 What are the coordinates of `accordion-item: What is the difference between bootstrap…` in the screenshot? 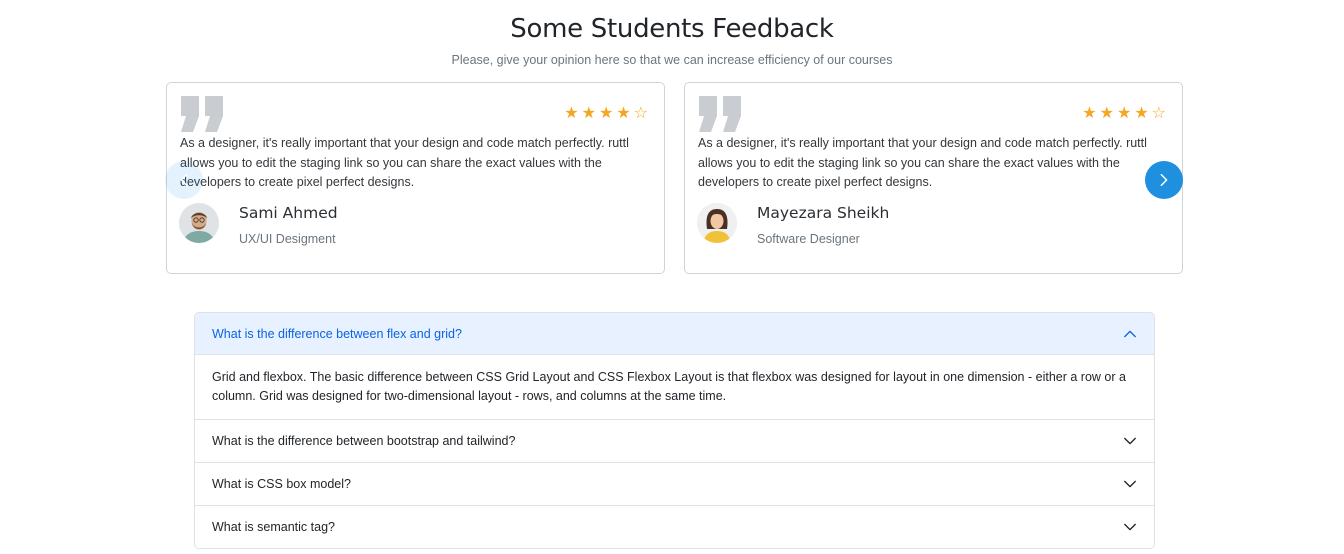 It's located at (674, 441).